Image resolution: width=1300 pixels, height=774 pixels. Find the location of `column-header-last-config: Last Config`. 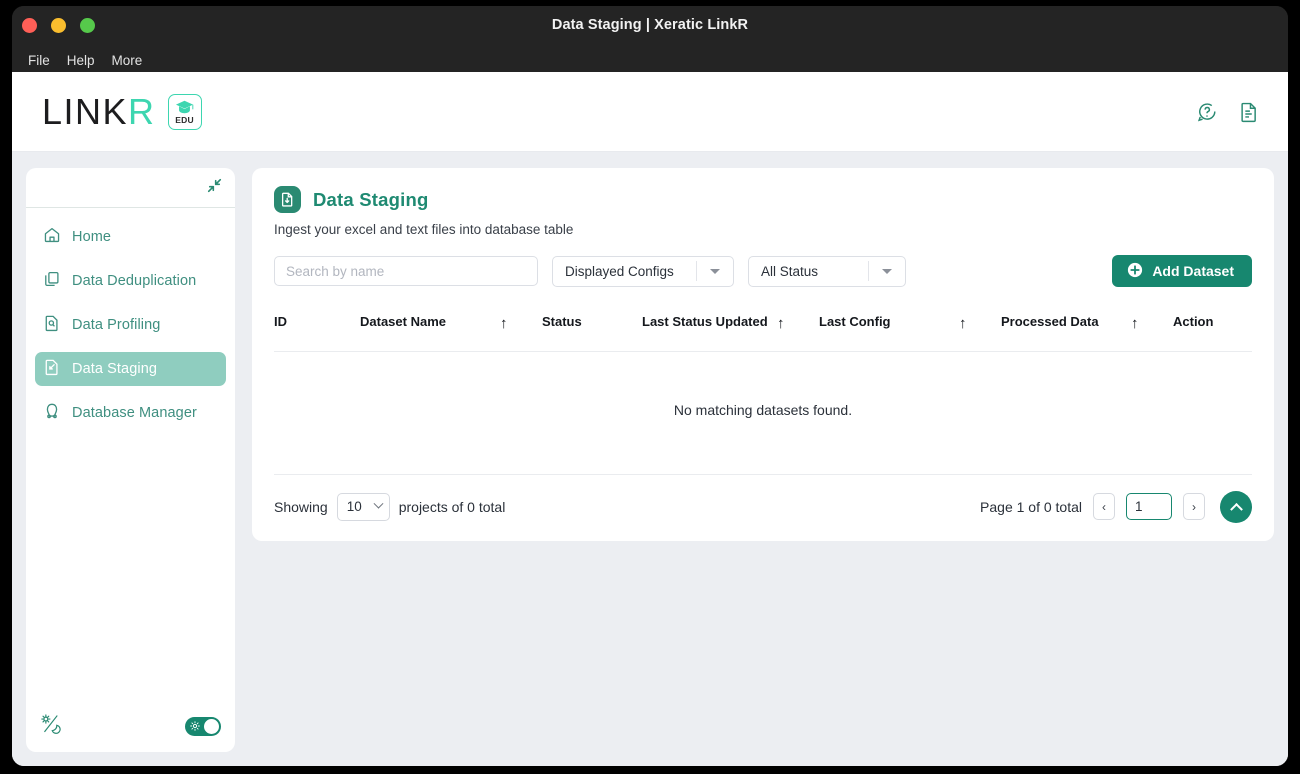

column-header-last-config: Last Config is located at coordinates (855, 321).